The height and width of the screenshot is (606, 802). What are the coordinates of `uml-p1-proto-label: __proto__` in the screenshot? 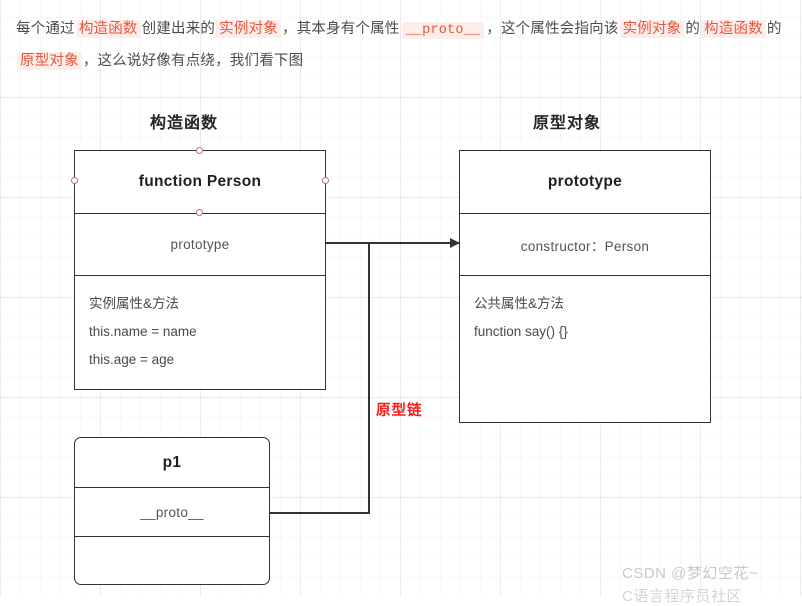 It's located at (172, 512).